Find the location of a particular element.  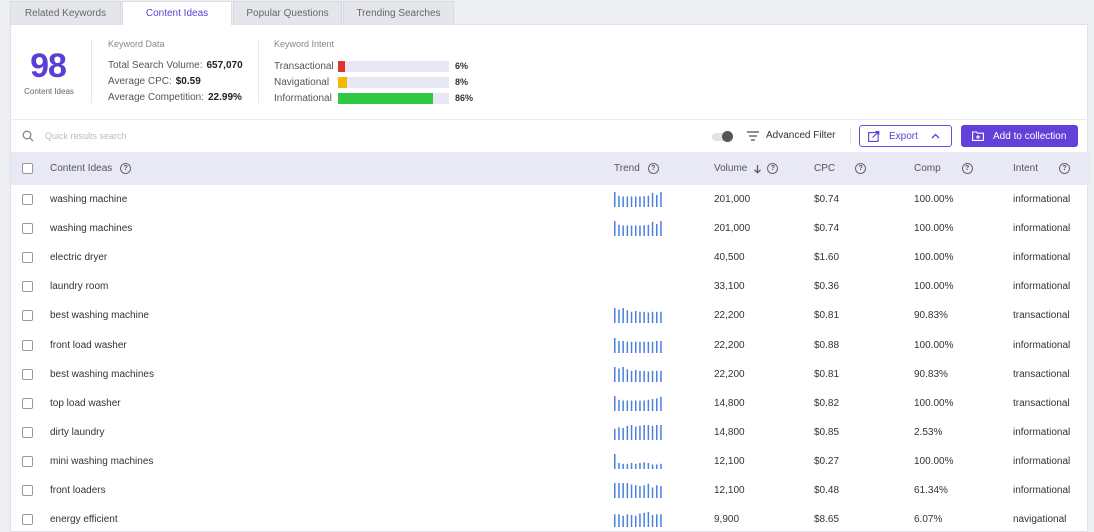

export-label: Export is located at coordinates (903, 136).